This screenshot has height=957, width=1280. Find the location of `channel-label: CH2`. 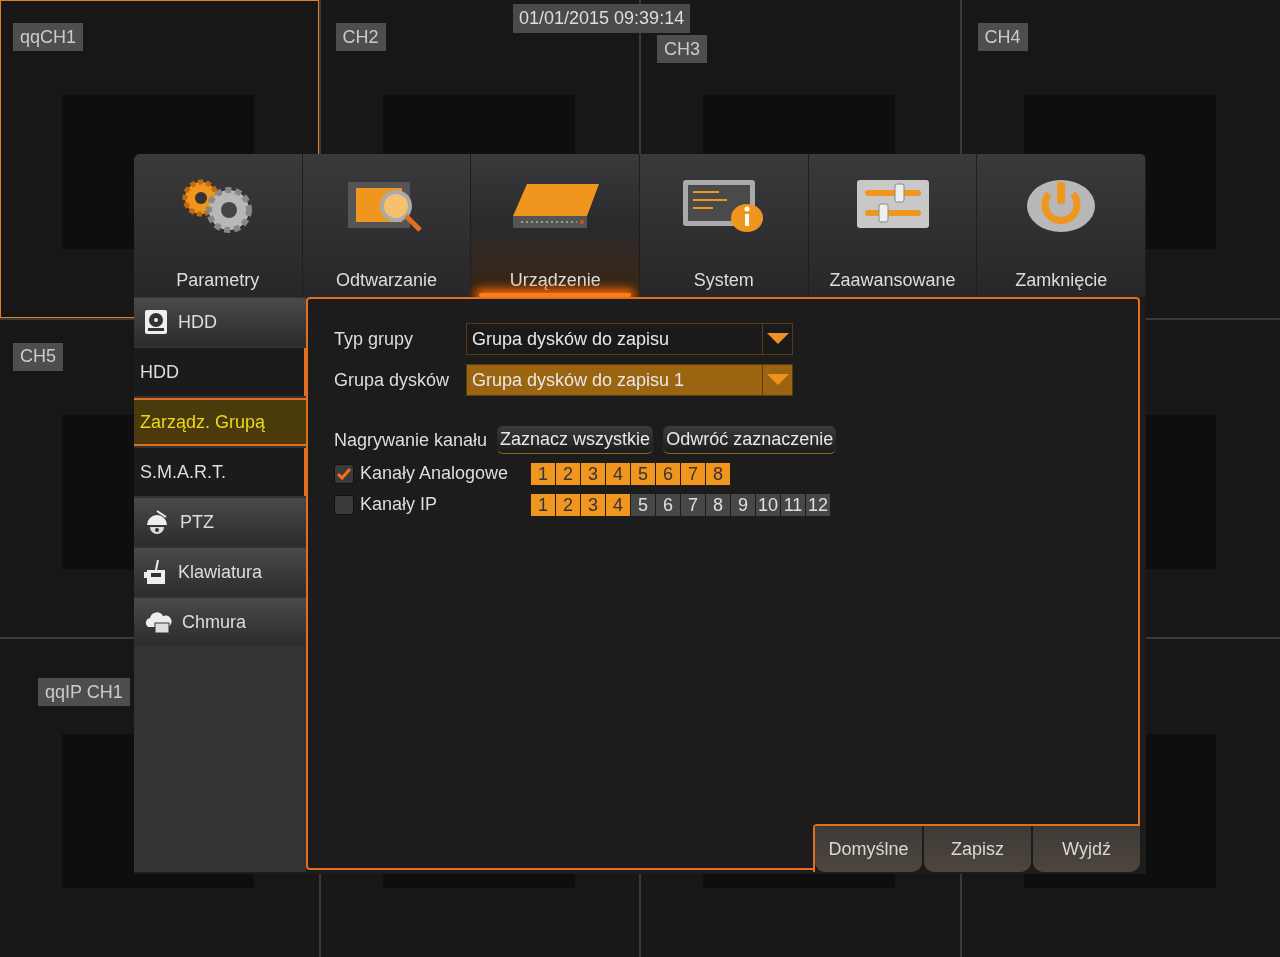

channel-label: CH2 is located at coordinates (360, 37).